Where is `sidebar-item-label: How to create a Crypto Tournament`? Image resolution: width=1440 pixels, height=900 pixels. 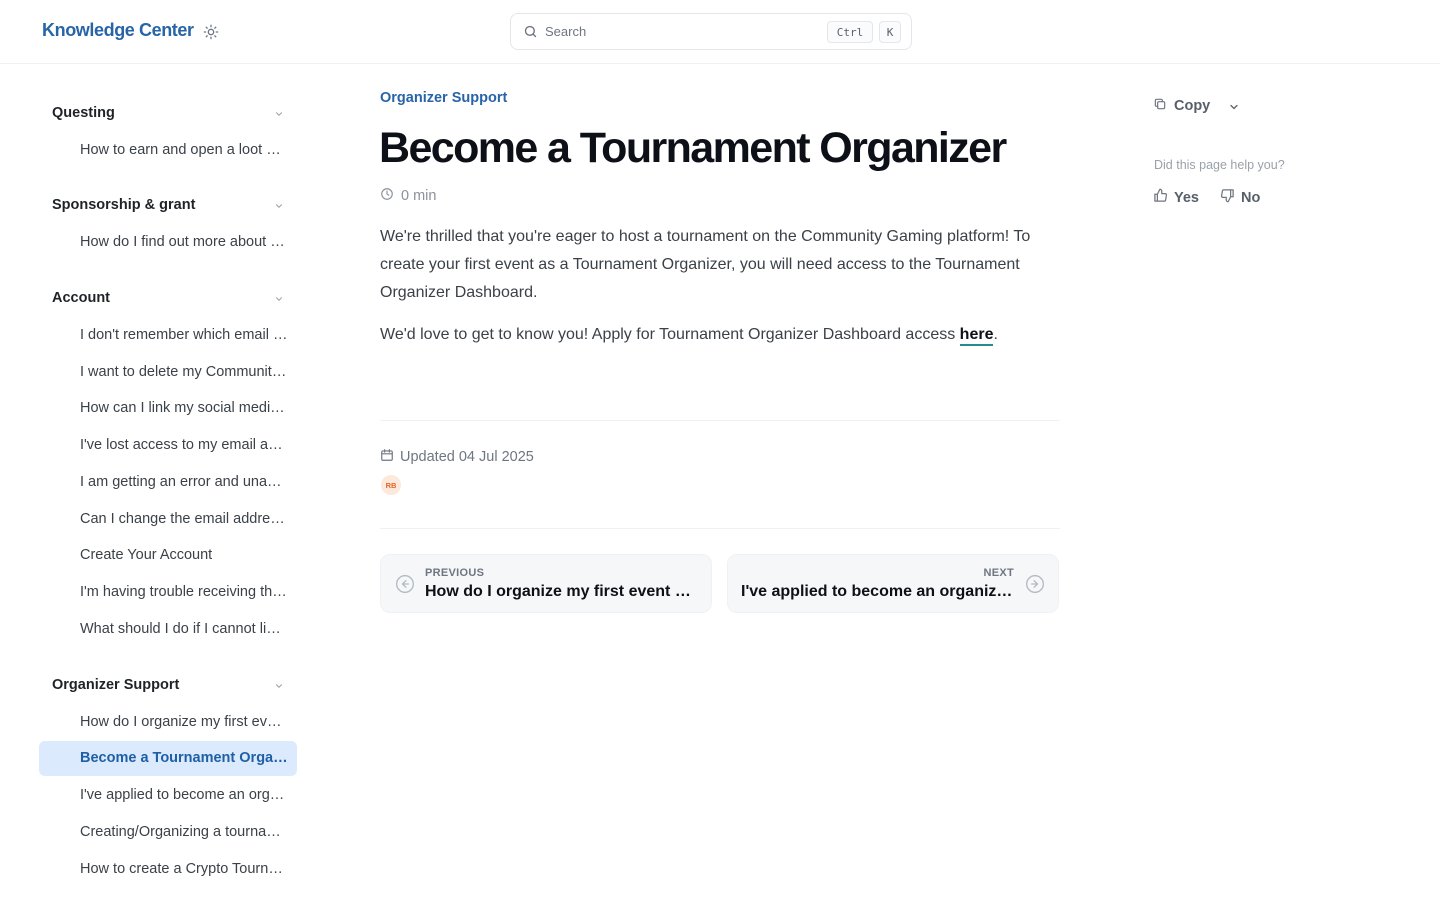
sidebar-item-label: How to create a Crypto Tournament is located at coordinates (184, 869).